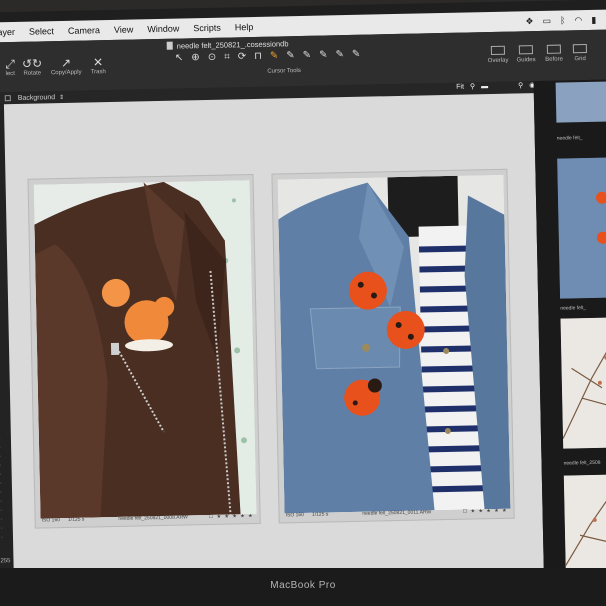  What do you see at coordinates (84, 30) in the screenshot?
I see `menu-camera: Camera` at bounding box center [84, 30].